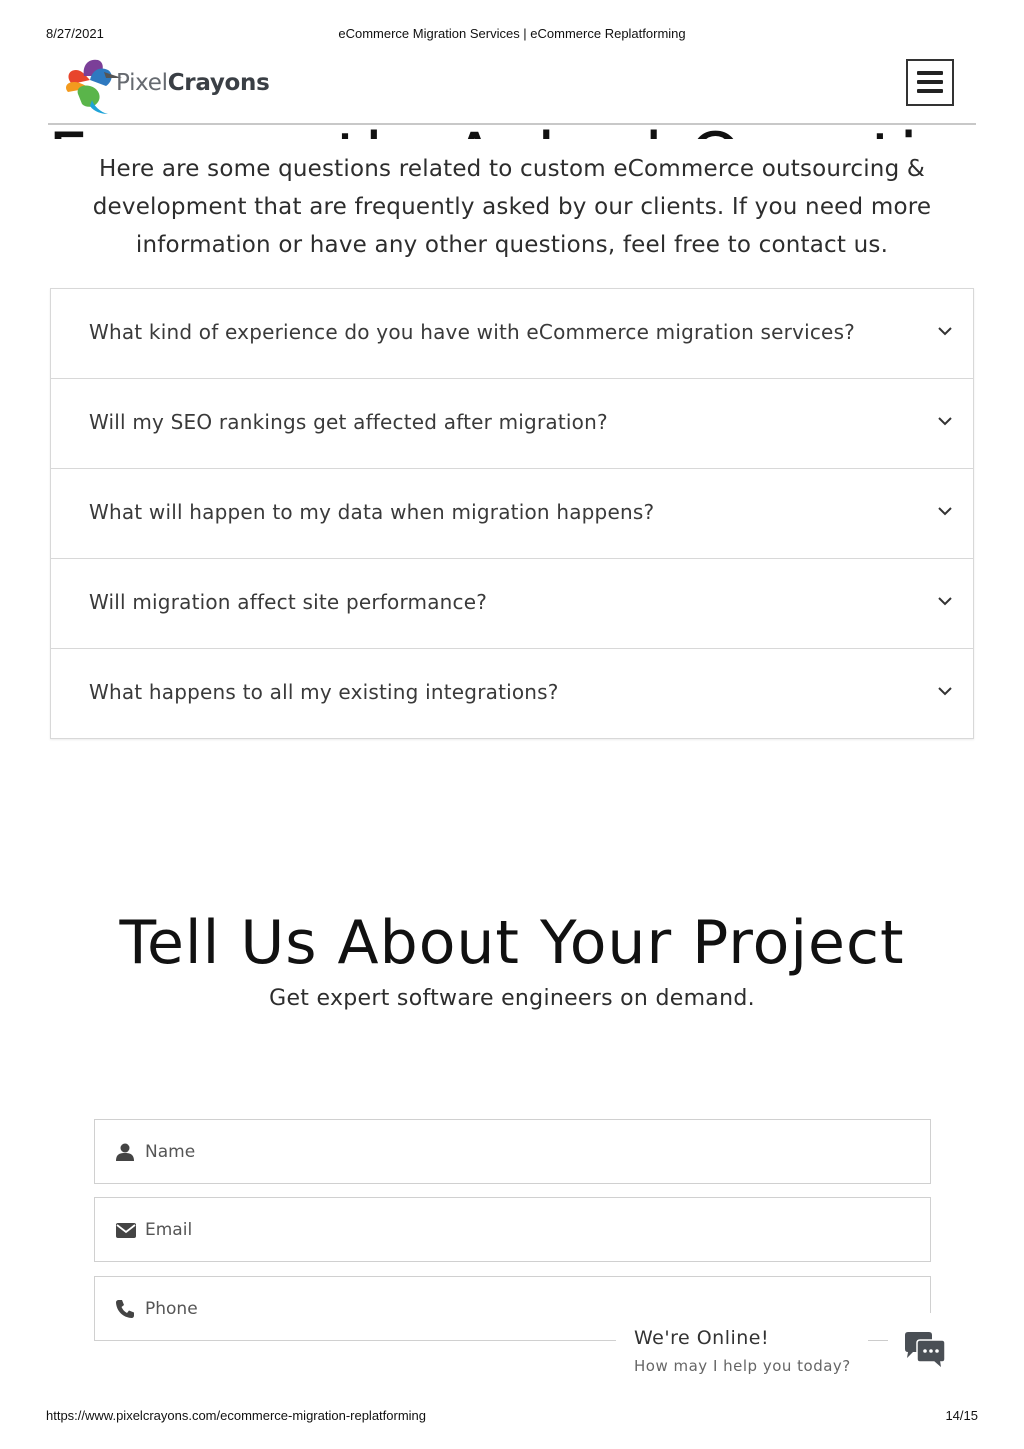 Image resolution: width=1024 pixels, height=1449 pixels. Describe the element at coordinates (512, 998) in the screenshot. I see `project-subheading: Get expert software engineers on demand.` at that location.